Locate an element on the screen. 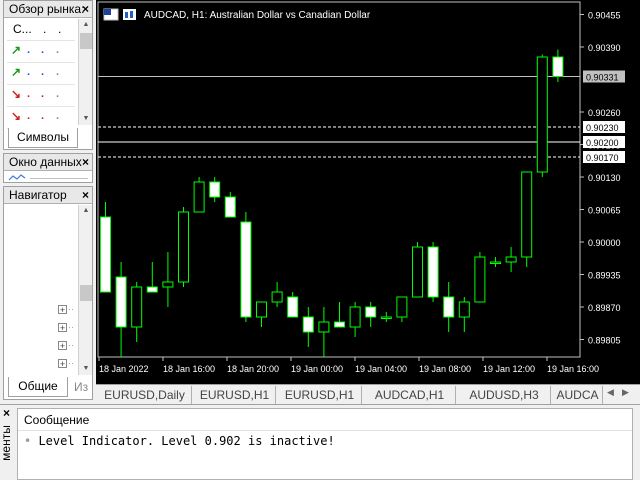 The width and height of the screenshot is (640, 480). market-watch-title-text: Обзор рынка: is located at coordinates (47, 9).